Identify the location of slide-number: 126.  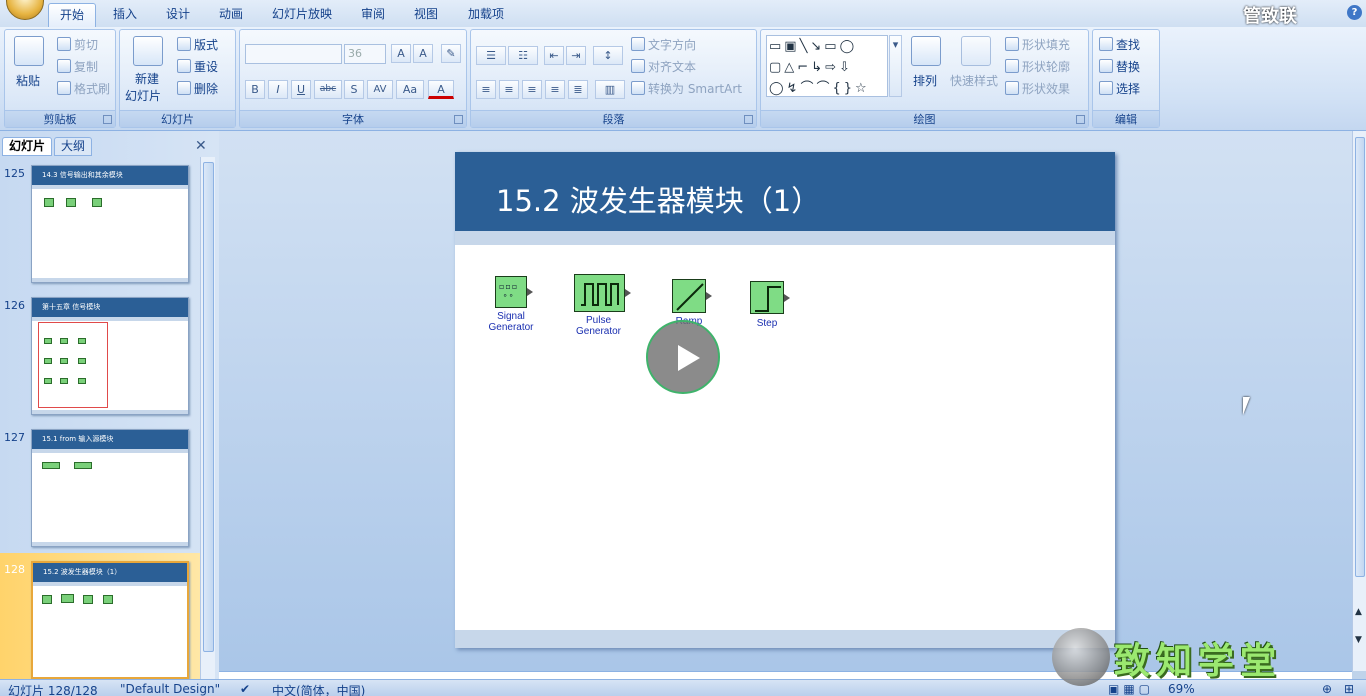
(14, 305).